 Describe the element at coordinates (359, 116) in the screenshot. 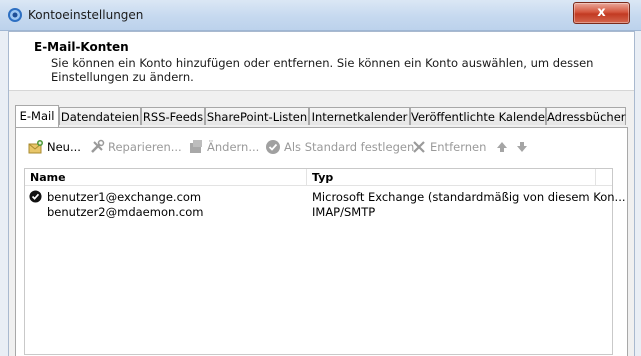

I see `tab-internet-calendars: Internetkalender` at that location.